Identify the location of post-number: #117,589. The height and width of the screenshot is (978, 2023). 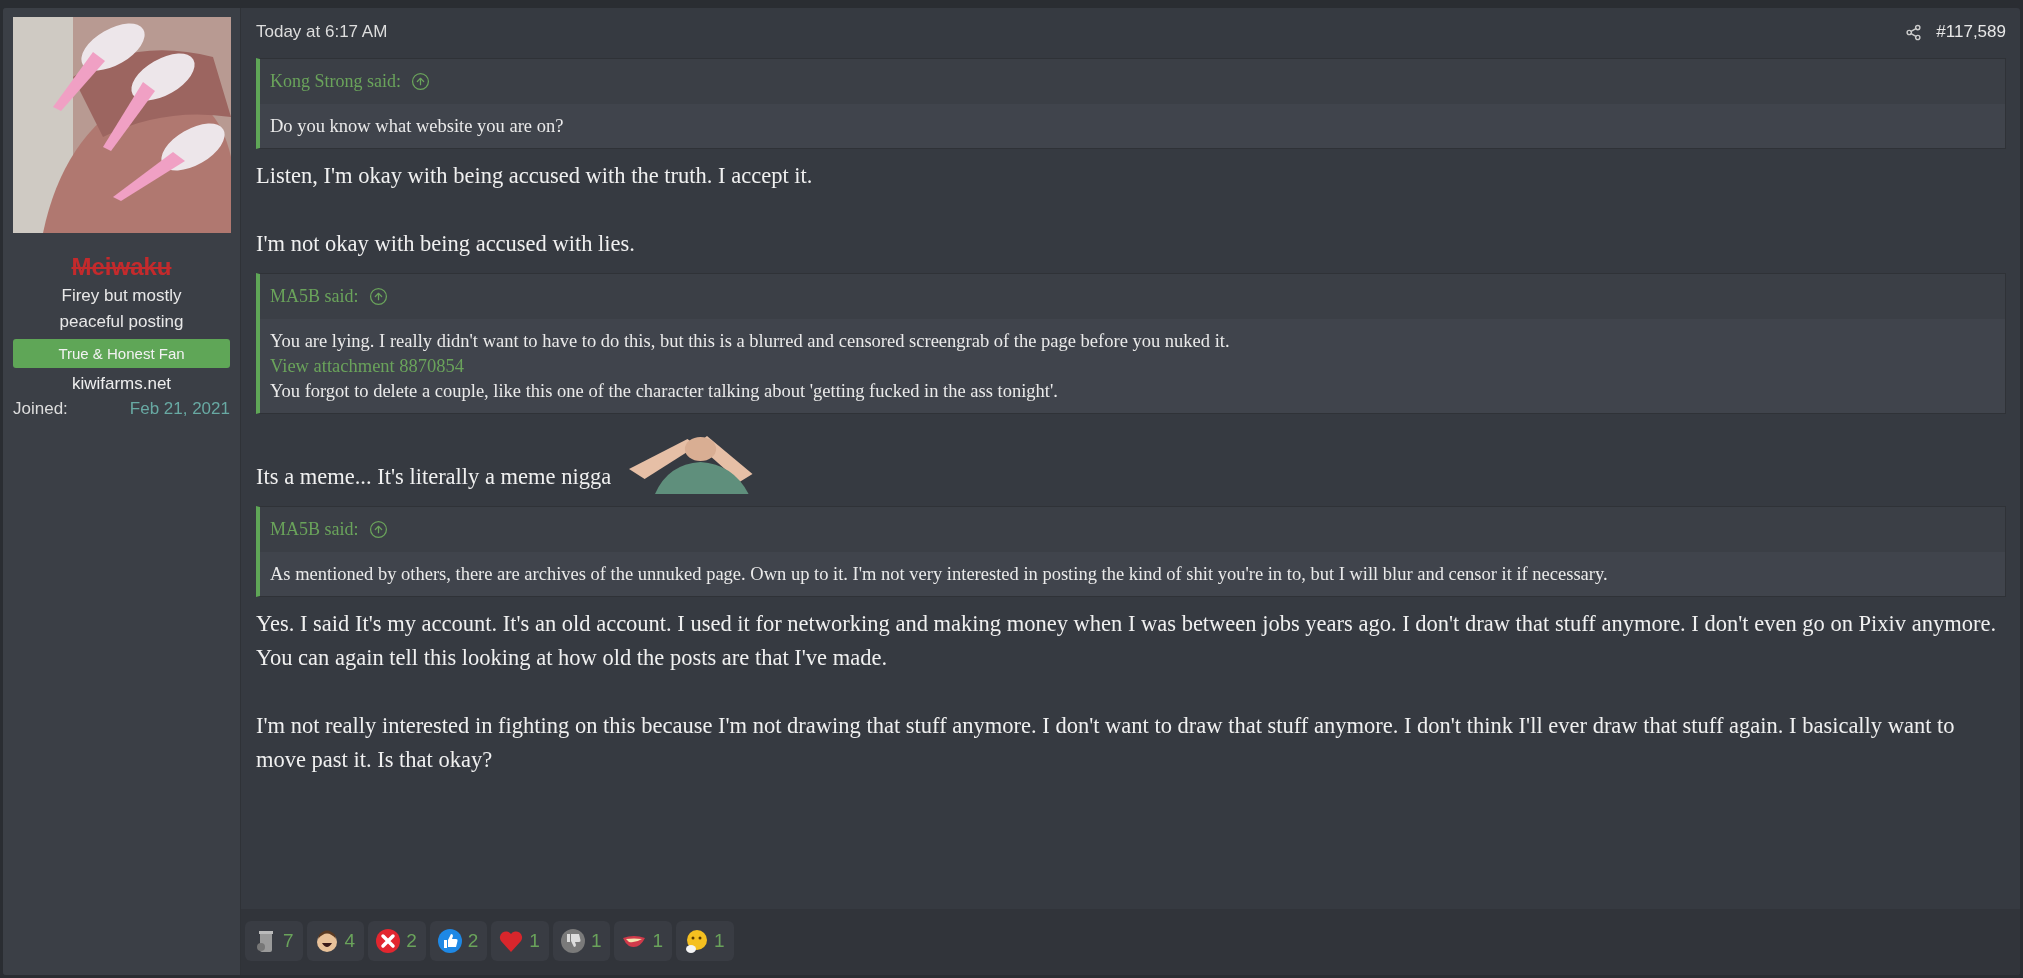
(1971, 32).